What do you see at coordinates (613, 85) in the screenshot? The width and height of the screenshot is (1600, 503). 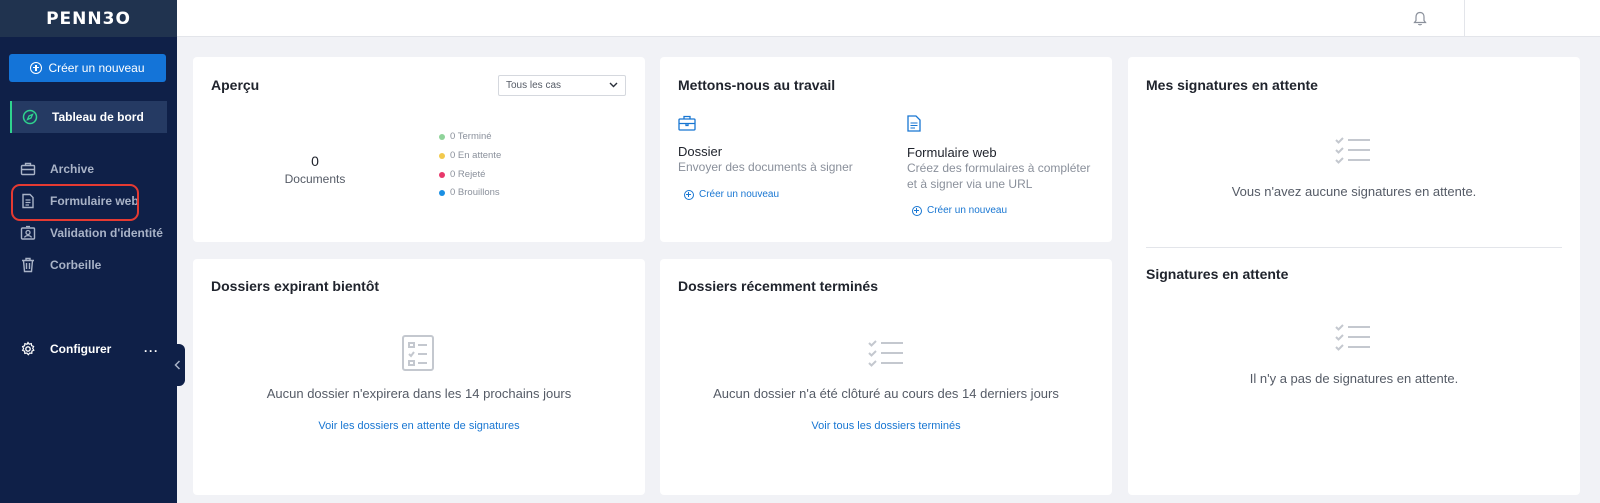 I see `chevron-down-icon` at bounding box center [613, 85].